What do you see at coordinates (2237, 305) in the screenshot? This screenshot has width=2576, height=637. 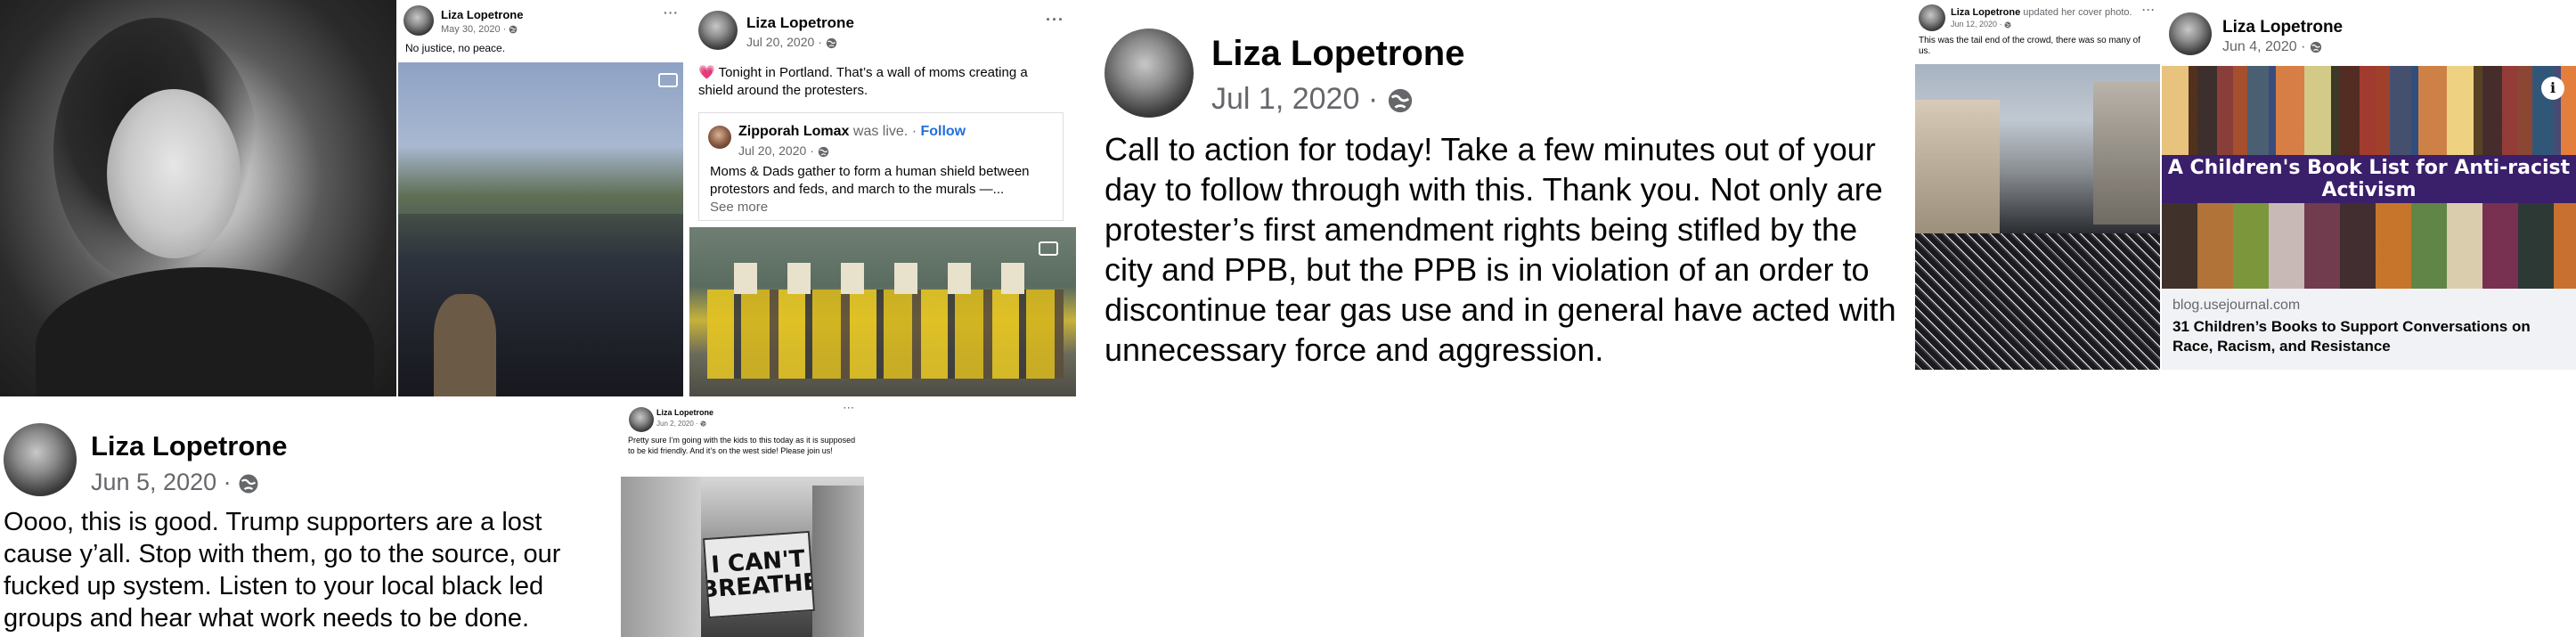 I see `link-domain: blog.usejournal.com` at bounding box center [2237, 305].